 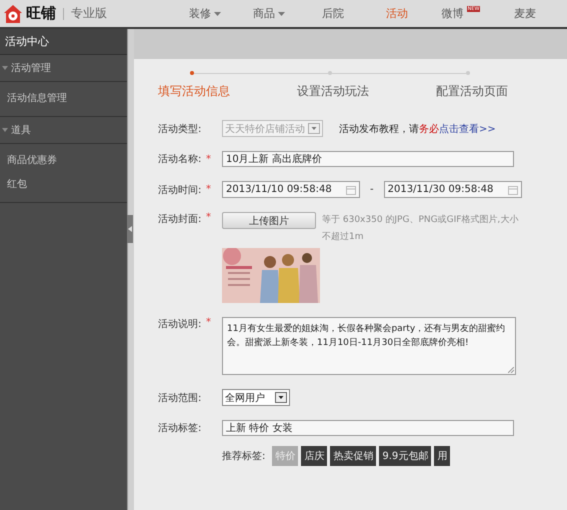 What do you see at coordinates (417, 129) in the screenshot?
I see `tutorial-hint: 活动发布教程，请务必点击查看>>` at bounding box center [417, 129].